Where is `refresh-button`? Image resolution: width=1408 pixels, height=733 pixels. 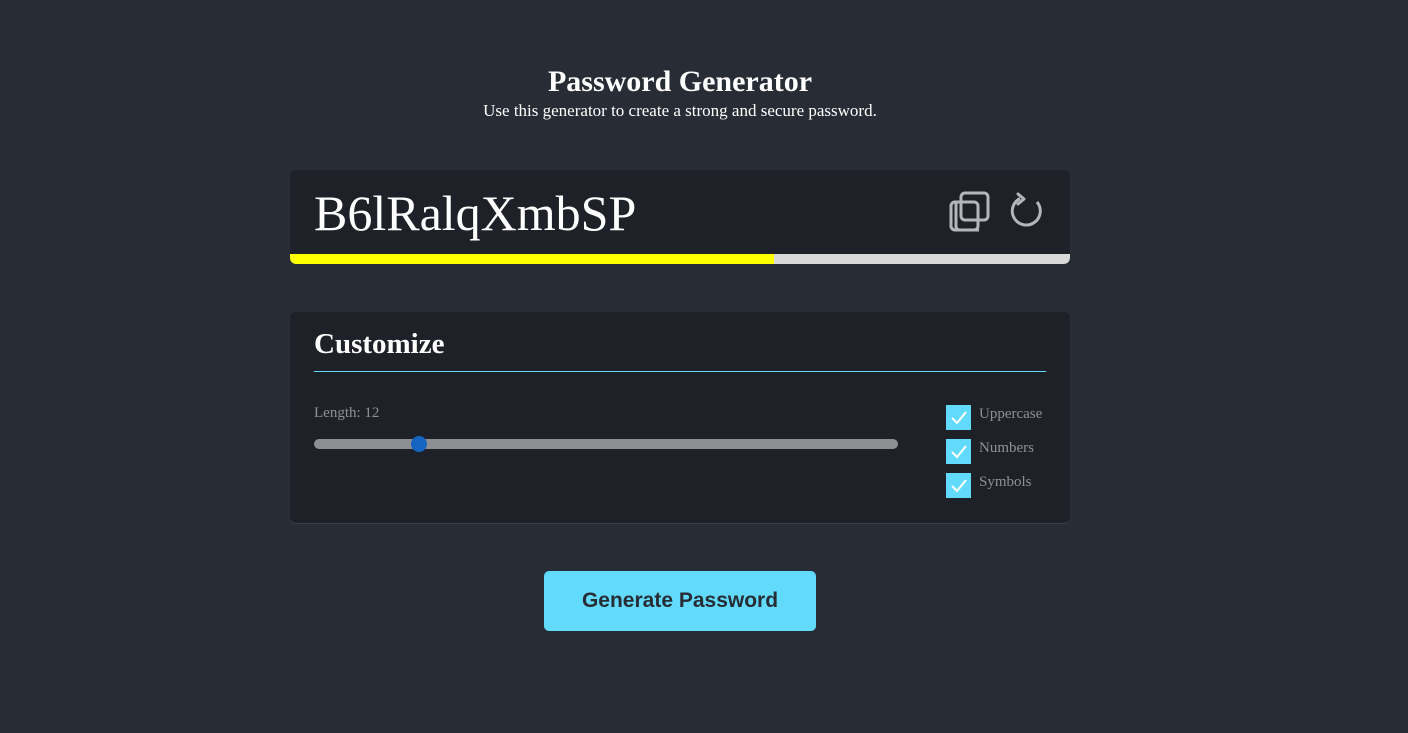
refresh-button is located at coordinates (1026, 212).